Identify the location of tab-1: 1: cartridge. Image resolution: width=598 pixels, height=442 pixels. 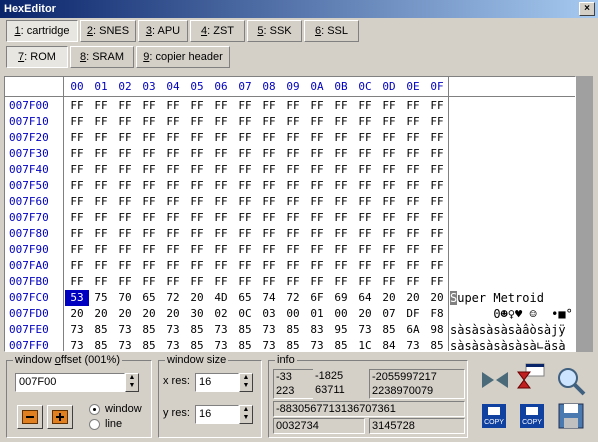
(42, 31).